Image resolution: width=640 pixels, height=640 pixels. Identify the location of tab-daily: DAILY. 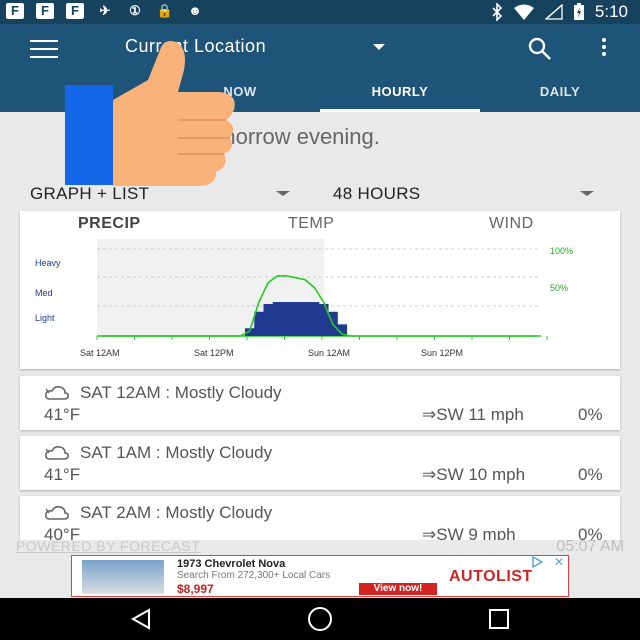
(560, 91).